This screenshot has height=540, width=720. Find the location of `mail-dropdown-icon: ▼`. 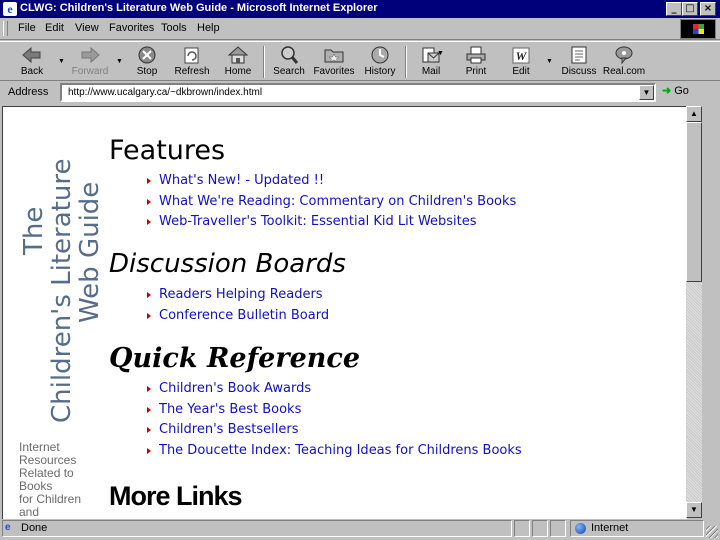

mail-dropdown-icon: ▼ is located at coordinates (440, 53).